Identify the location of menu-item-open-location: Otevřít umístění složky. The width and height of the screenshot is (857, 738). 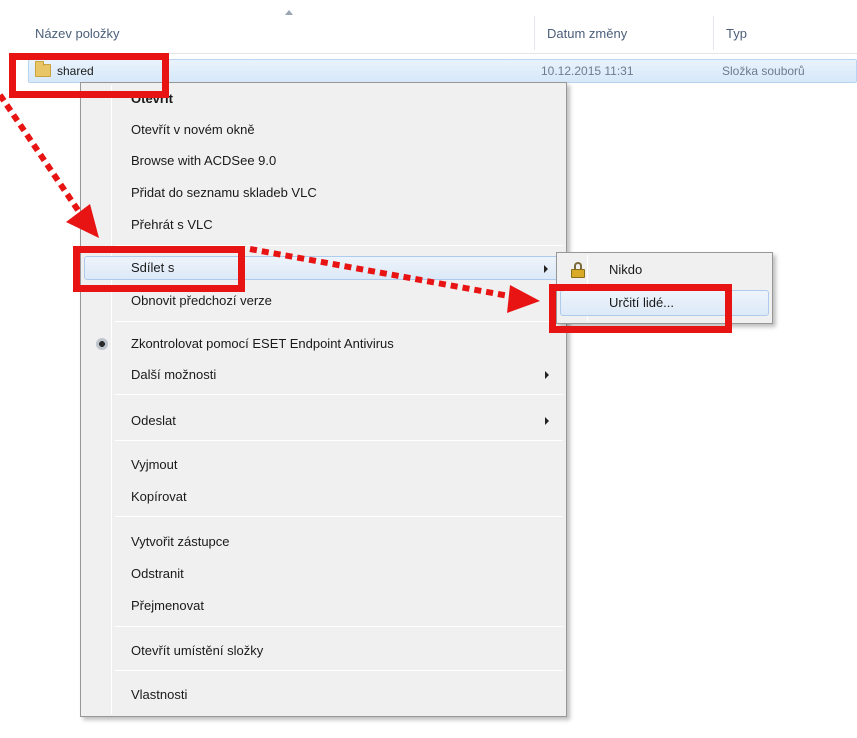
(323, 651).